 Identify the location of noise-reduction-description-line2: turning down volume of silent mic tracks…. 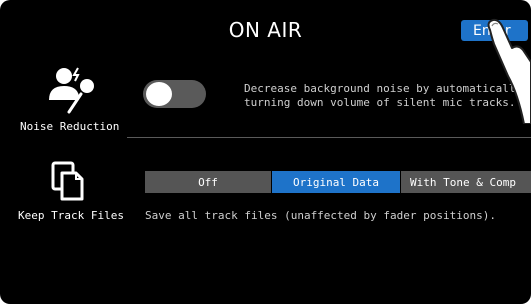
(380, 102).